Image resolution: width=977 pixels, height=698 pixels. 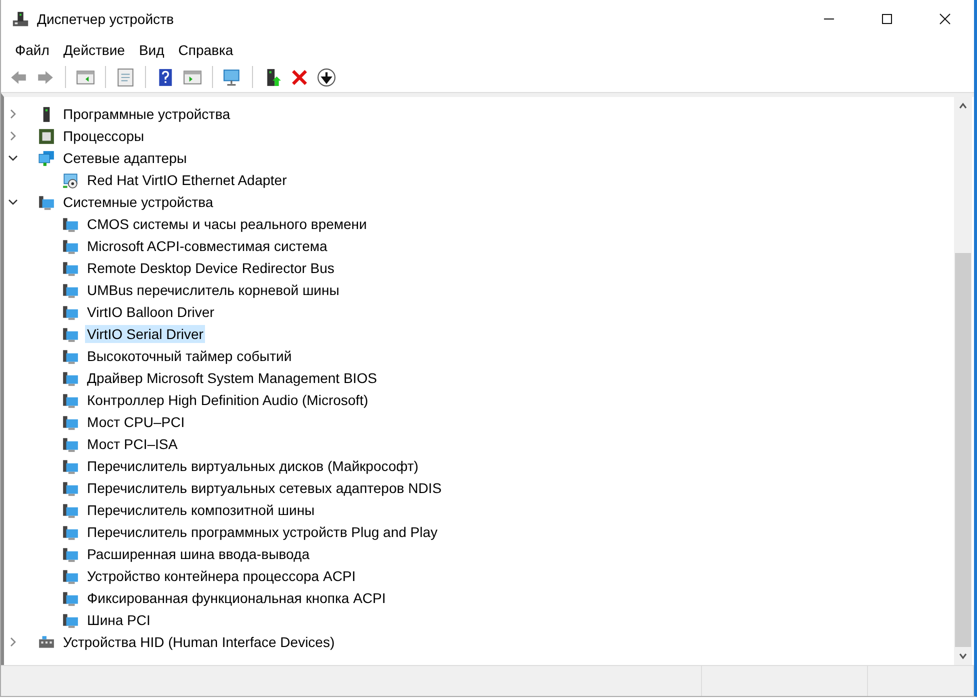 What do you see at coordinates (213, 290) in the screenshot?
I see `tree-item: UMBus перечислитель корневой шины` at bounding box center [213, 290].